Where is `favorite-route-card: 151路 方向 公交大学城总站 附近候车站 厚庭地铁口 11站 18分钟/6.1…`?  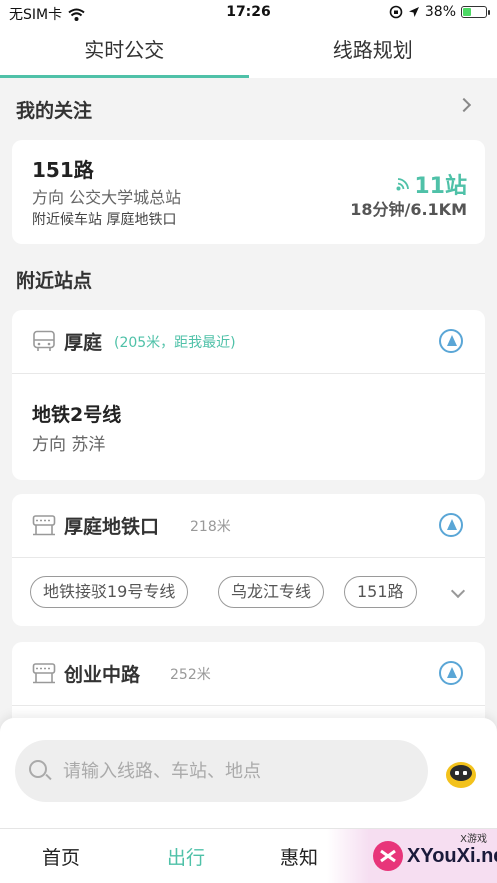 favorite-route-card: 151路 方向 公交大学城总站 附近候车站 厚庭地铁口 11站 18分钟/6.1… is located at coordinates (248, 192).